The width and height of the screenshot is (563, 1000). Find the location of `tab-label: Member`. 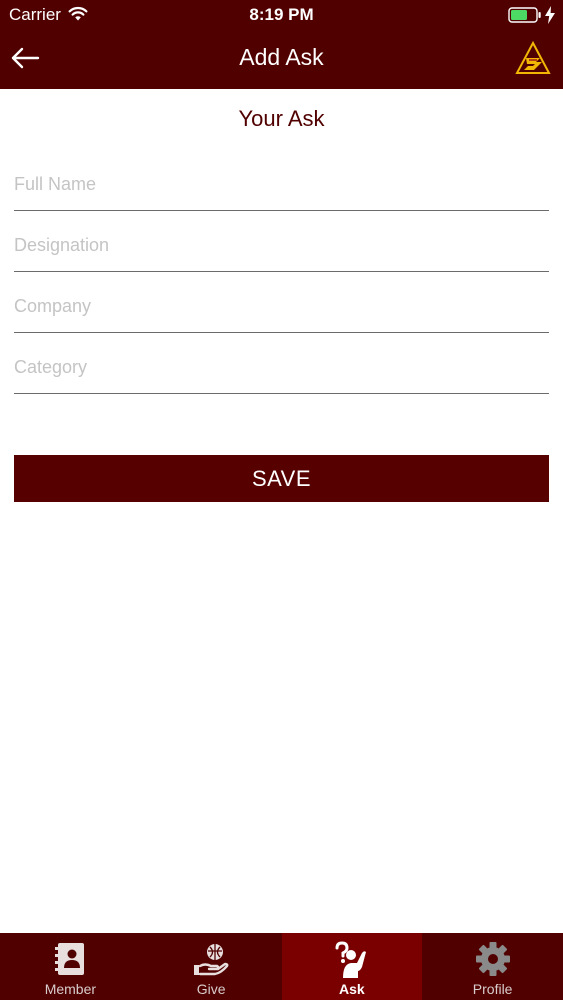

tab-label: Member is located at coordinates (70, 989).